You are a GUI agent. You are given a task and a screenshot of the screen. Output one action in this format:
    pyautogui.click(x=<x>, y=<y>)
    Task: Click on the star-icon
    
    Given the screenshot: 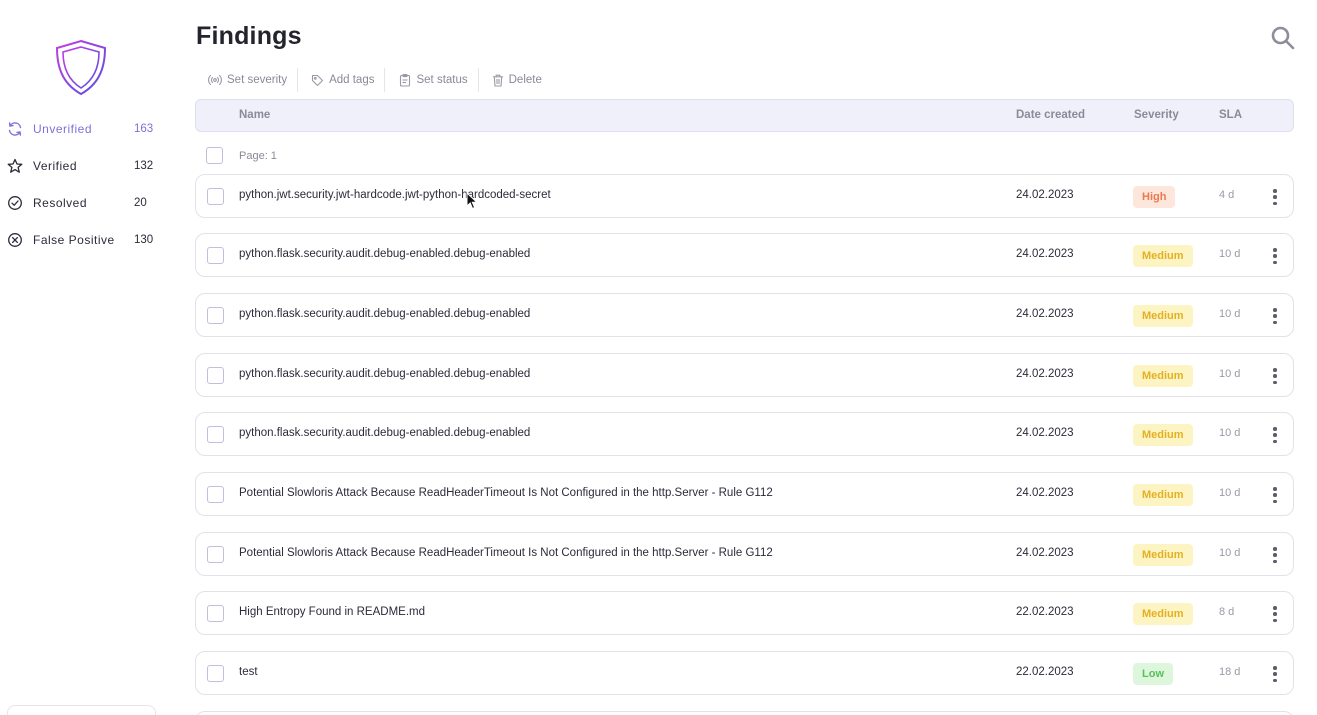 What is the action you would take?
    pyautogui.click(x=15, y=166)
    